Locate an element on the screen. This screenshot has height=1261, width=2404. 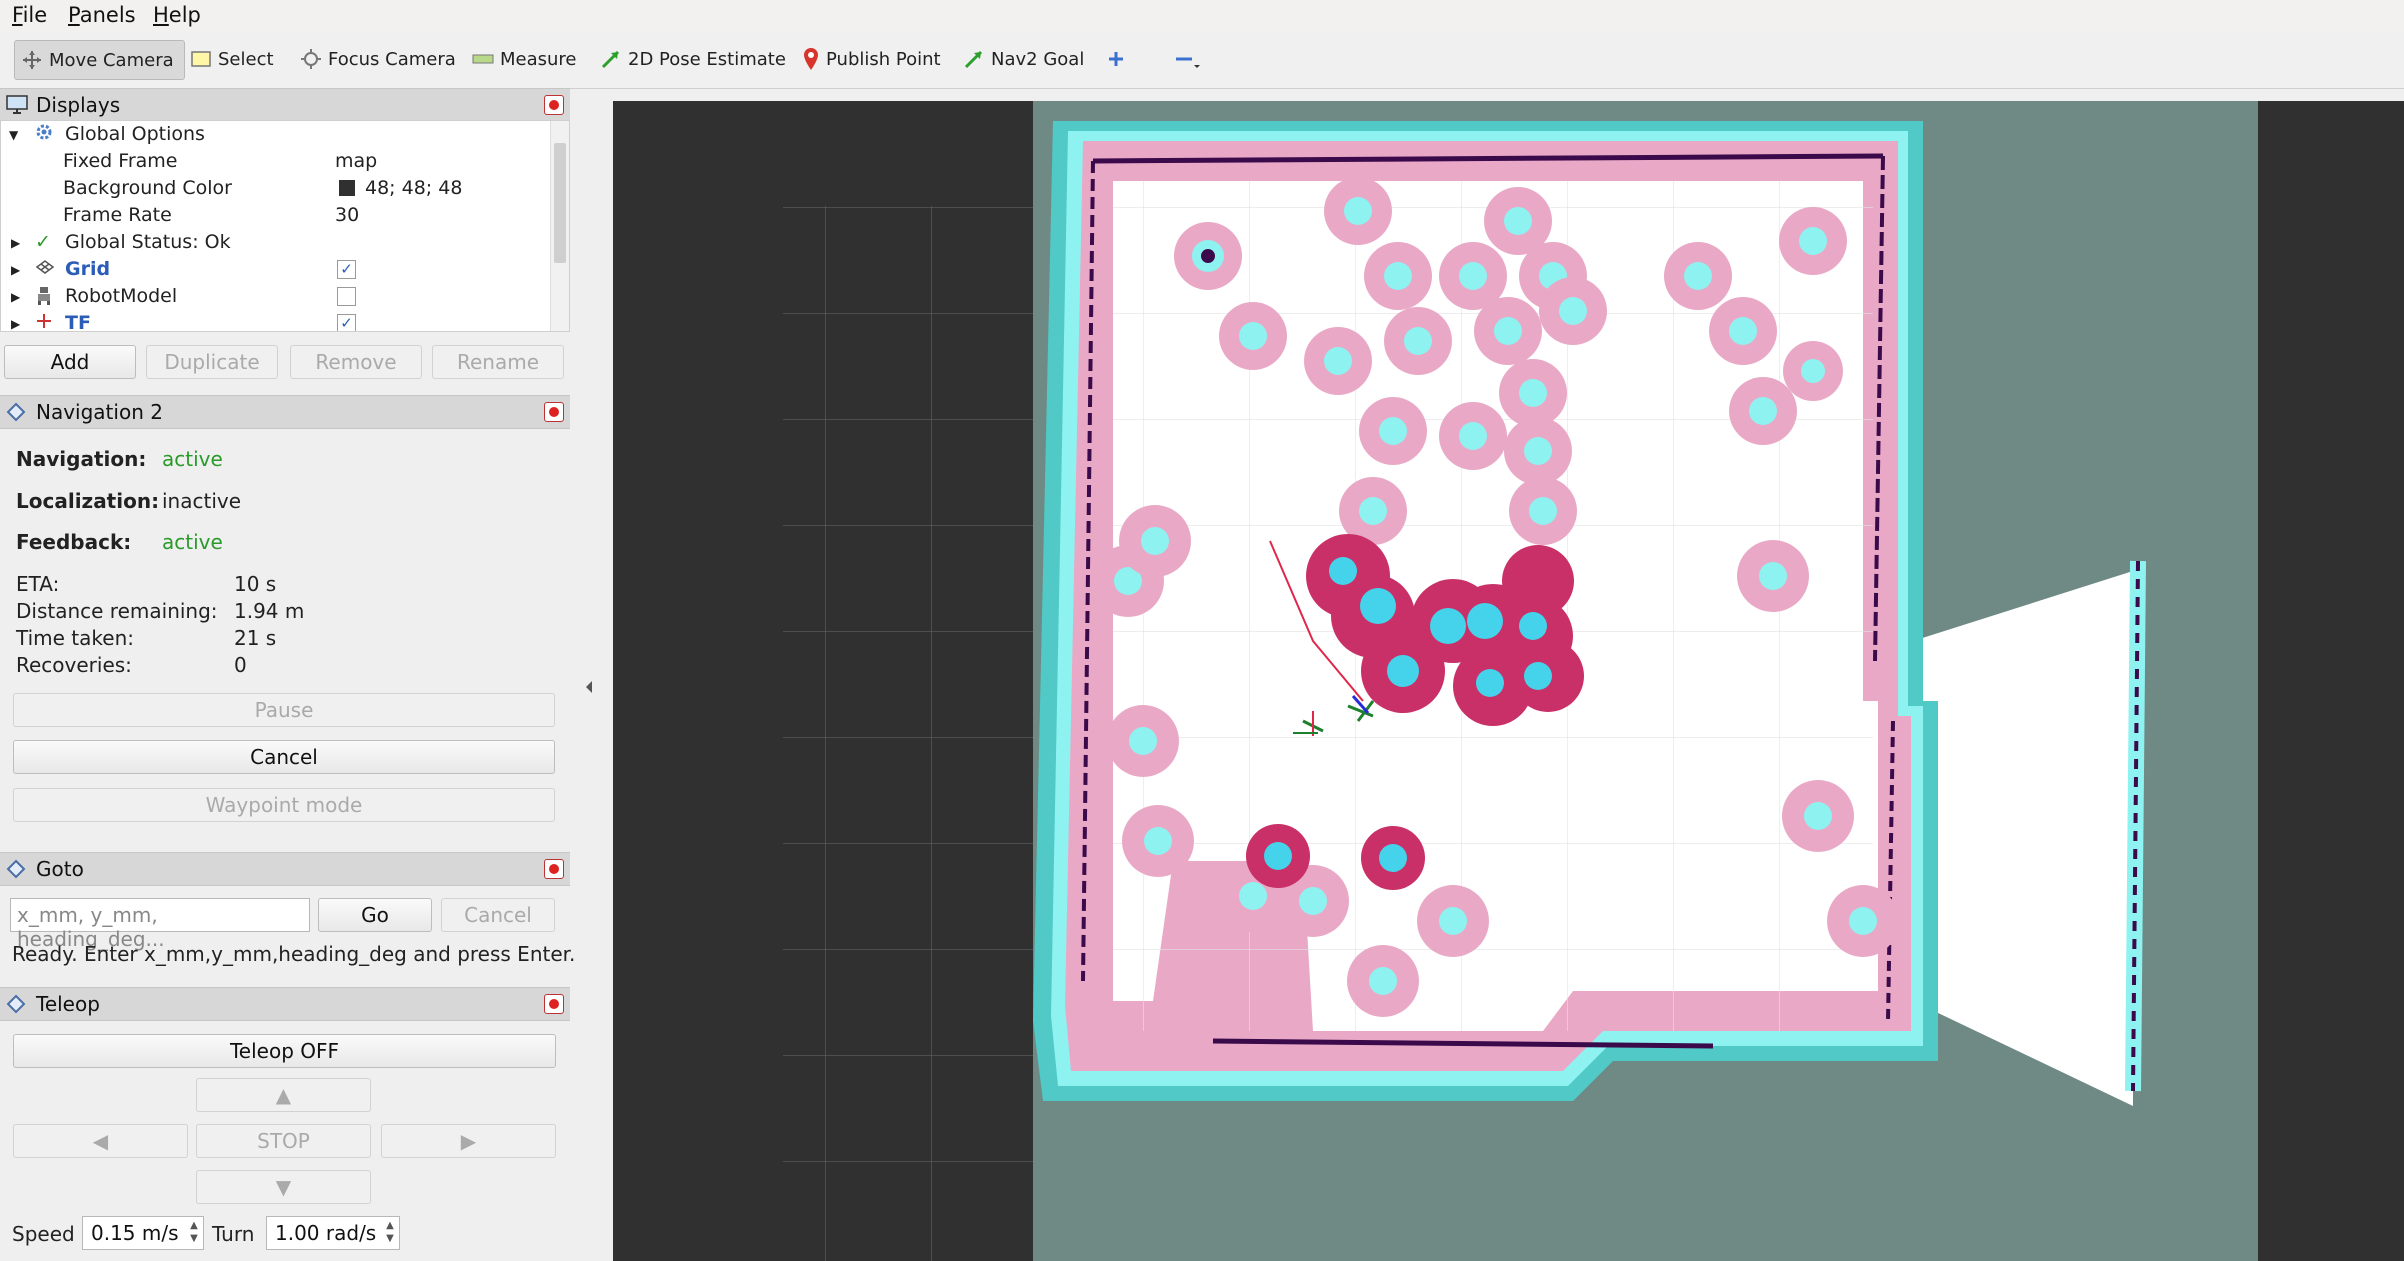
teleop-toggle-button: Teleop OFF is located at coordinates (284, 1051).